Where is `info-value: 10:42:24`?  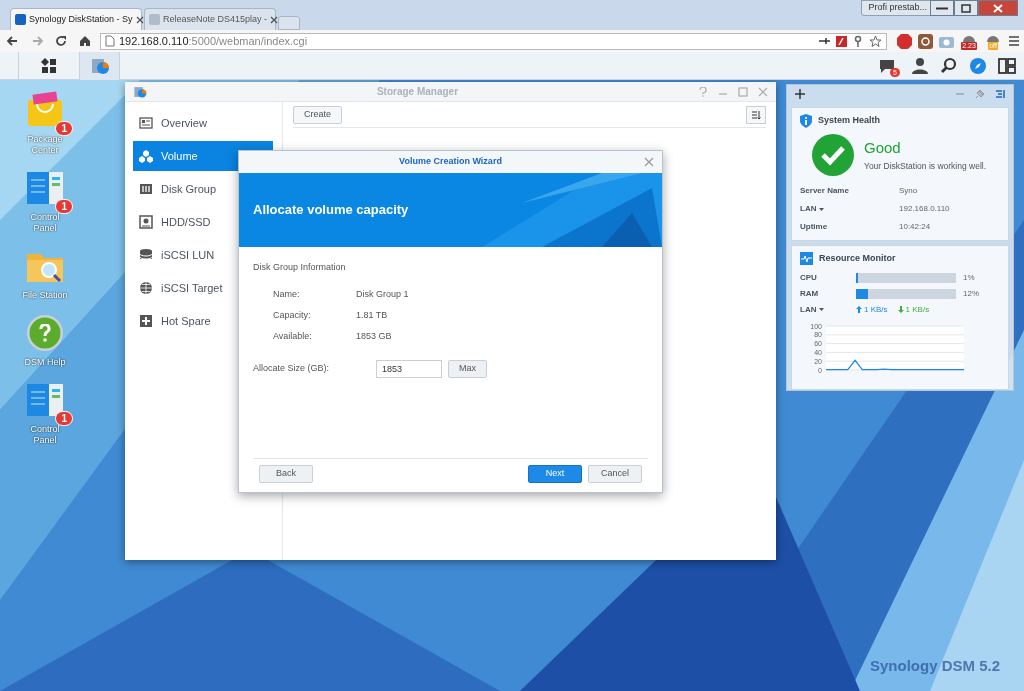
info-value: 10:42:24 is located at coordinates (915, 227).